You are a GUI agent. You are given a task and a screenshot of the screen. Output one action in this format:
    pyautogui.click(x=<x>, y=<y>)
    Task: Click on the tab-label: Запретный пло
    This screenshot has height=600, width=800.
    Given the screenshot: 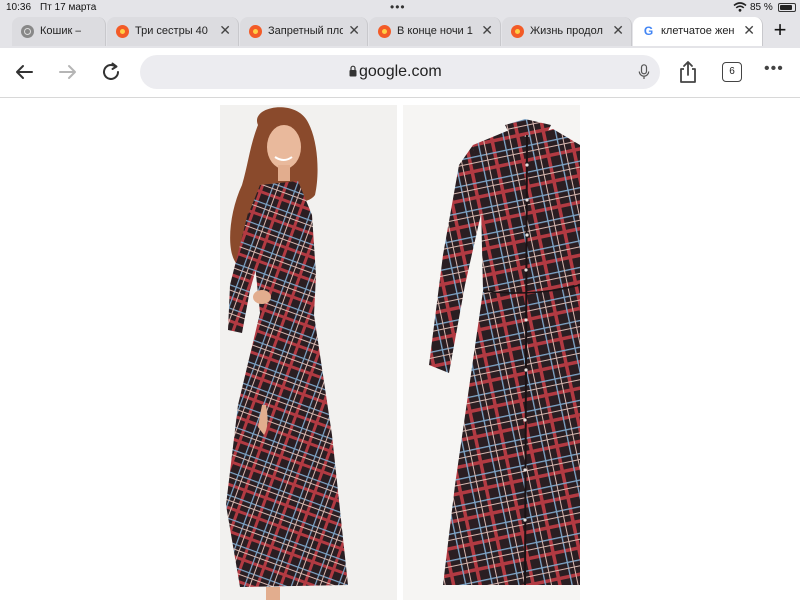 What is the action you would take?
    pyautogui.click(x=305, y=31)
    